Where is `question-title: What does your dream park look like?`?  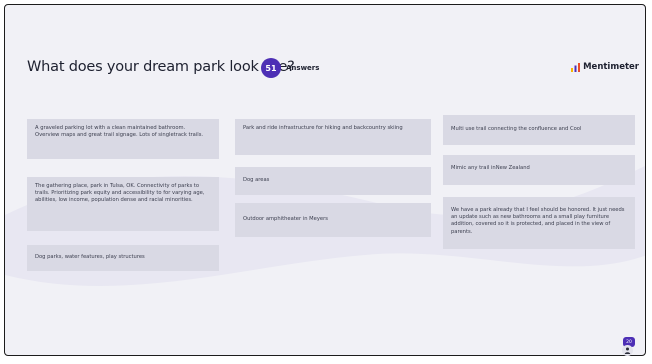
question-title: What does your dream park look like? is located at coordinates (161, 67).